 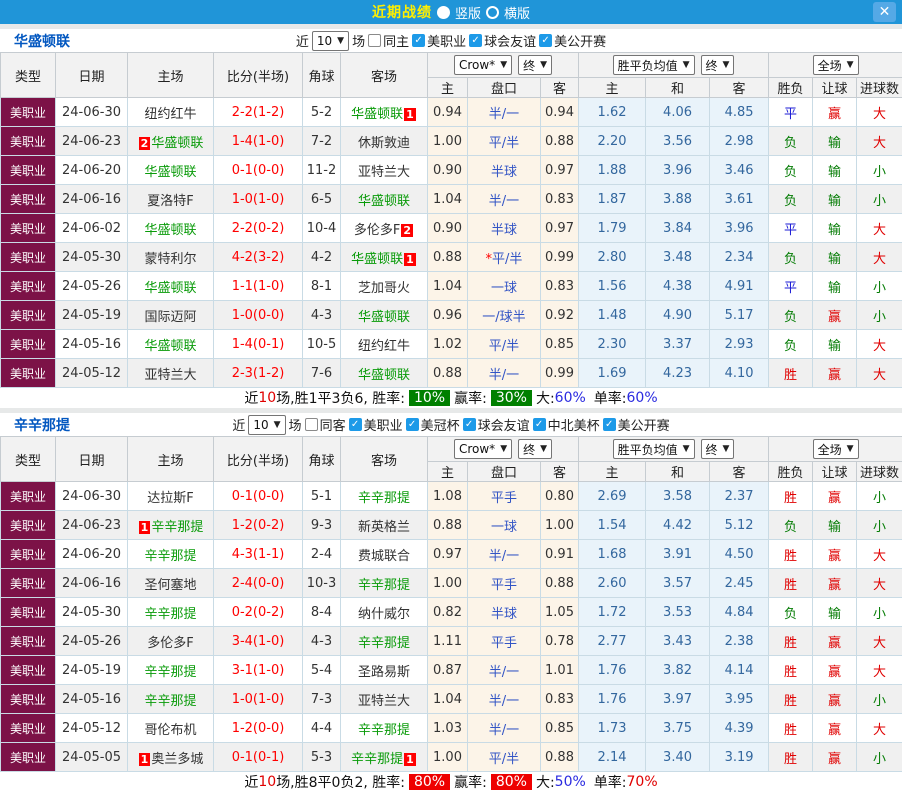 What do you see at coordinates (384, 75) in the screenshot?
I see `col-away: 客场` at bounding box center [384, 75].